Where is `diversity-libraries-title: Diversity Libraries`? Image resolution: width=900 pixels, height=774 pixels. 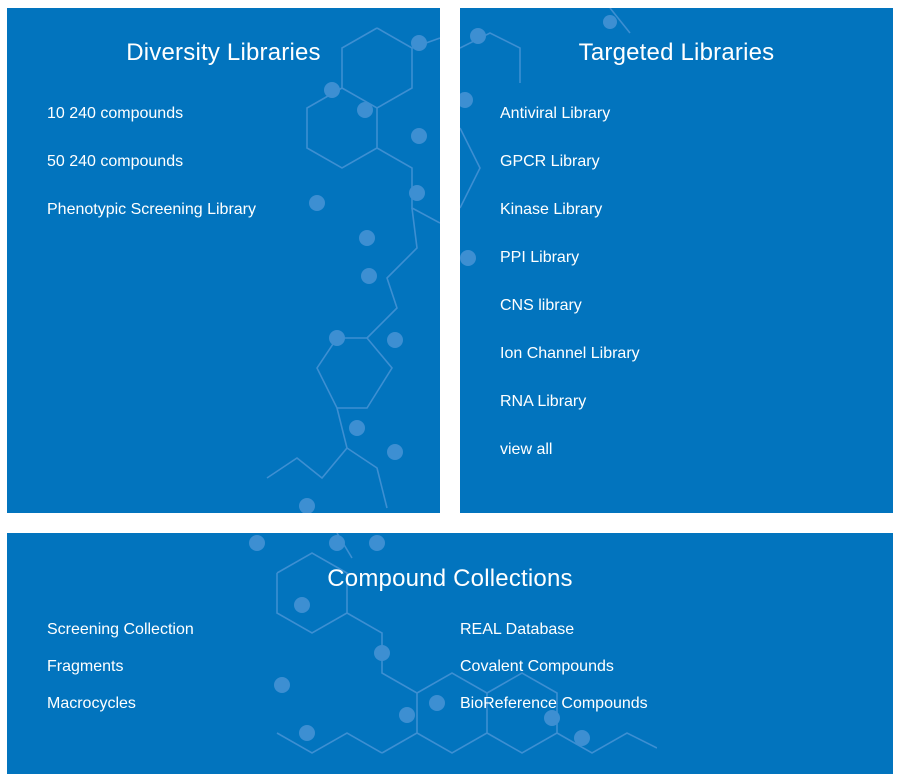 diversity-libraries-title: Diversity Libraries is located at coordinates (223, 52).